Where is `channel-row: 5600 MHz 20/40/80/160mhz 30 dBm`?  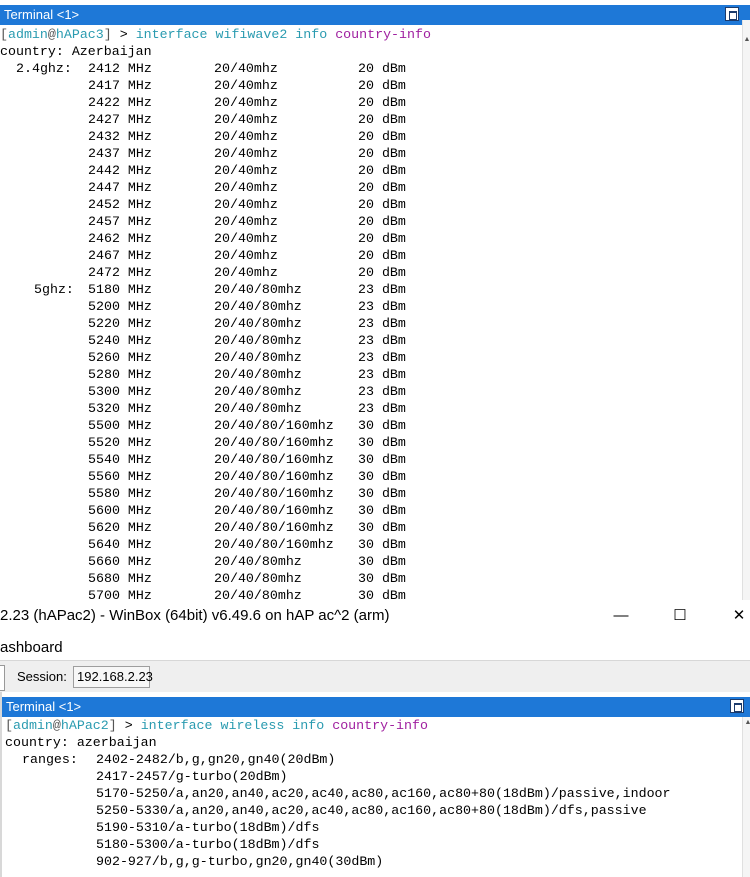
channel-row: 5600 MHz 20/40/80/160mhz 30 dBm is located at coordinates (371, 510).